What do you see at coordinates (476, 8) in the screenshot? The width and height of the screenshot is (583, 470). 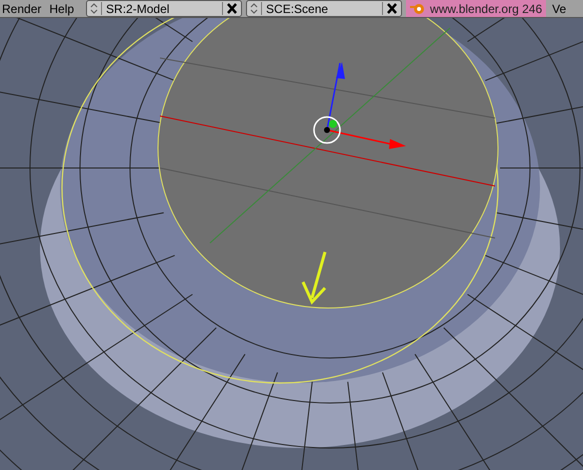 I see `version-label: www.blender.org 246` at bounding box center [476, 8].